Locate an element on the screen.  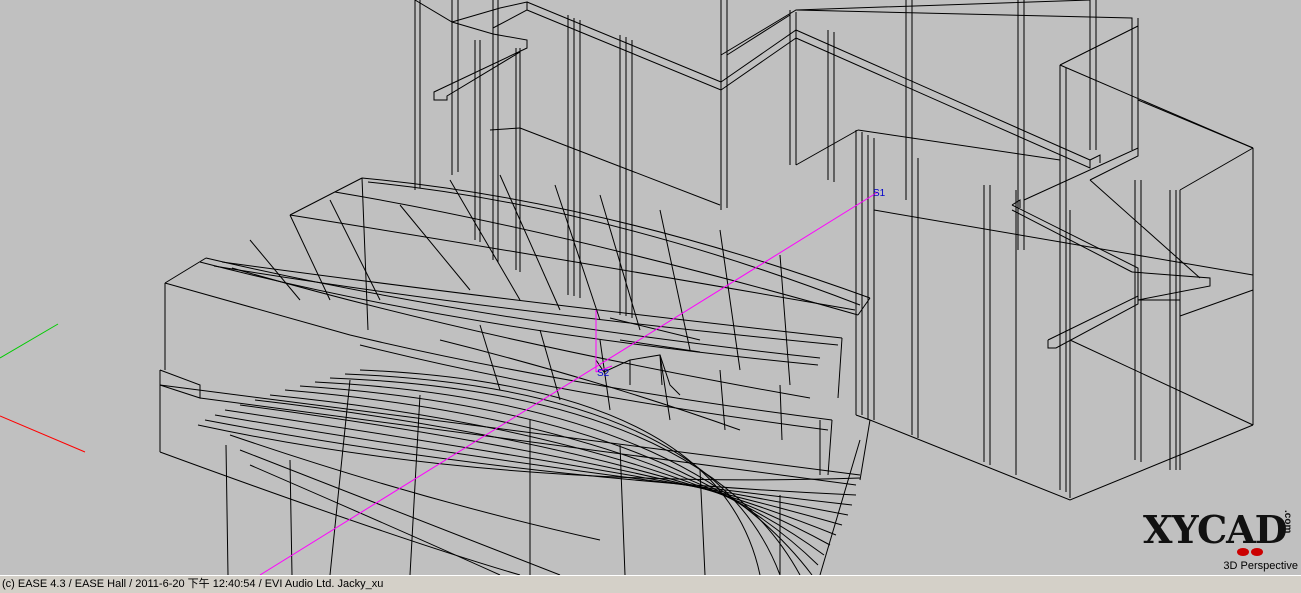
source-marker-label: S1 is located at coordinates (879, 193).